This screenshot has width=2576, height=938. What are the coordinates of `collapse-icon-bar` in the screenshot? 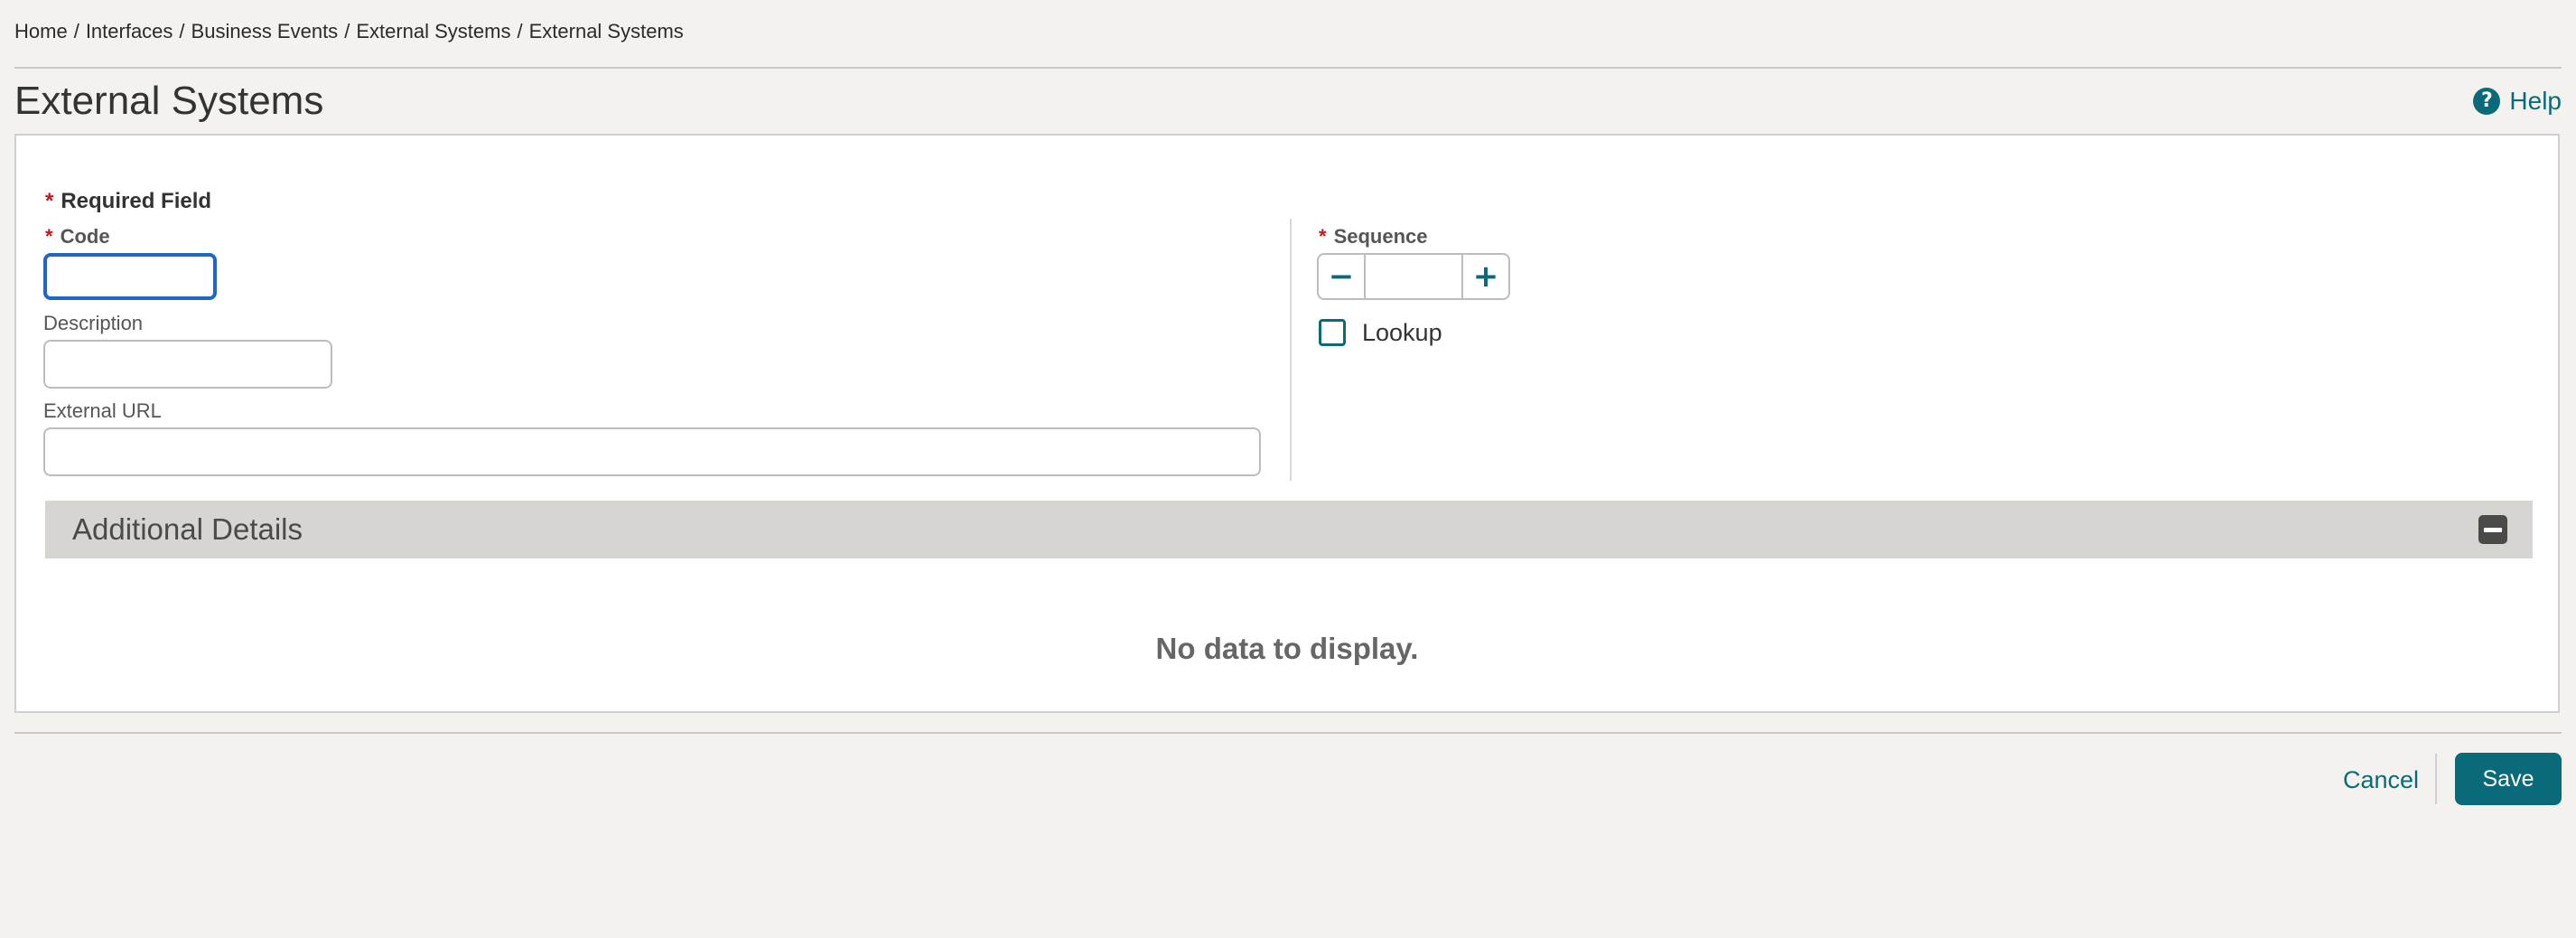 It's located at (2493, 530).